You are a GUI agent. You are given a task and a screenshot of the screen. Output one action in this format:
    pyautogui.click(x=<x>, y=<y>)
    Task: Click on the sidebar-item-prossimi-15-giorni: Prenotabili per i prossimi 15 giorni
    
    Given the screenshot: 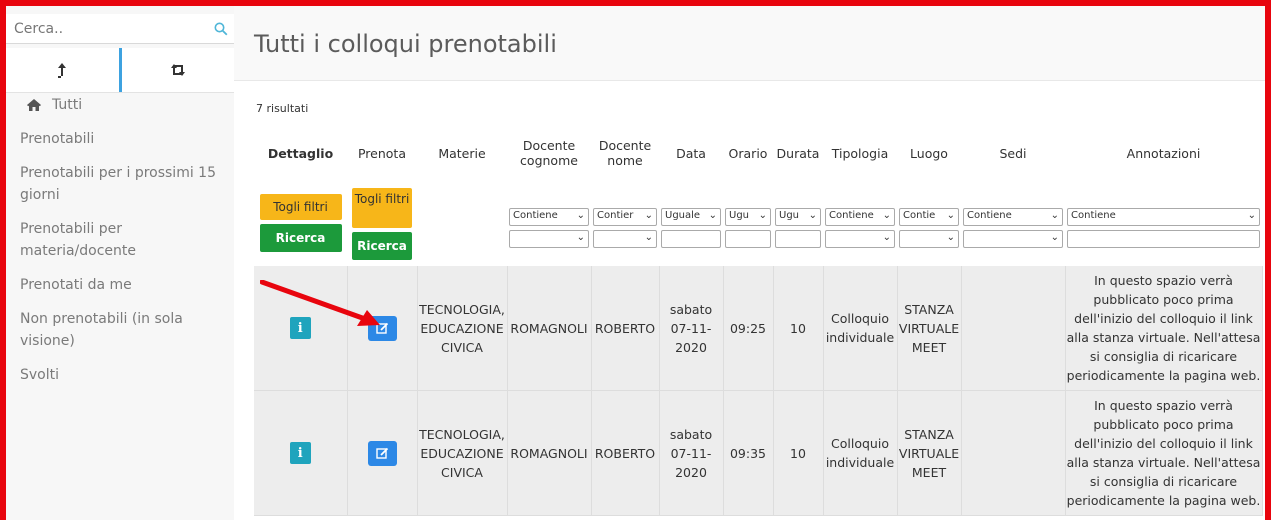 What is the action you would take?
    pyautogui.click(x=120, y=184)
    